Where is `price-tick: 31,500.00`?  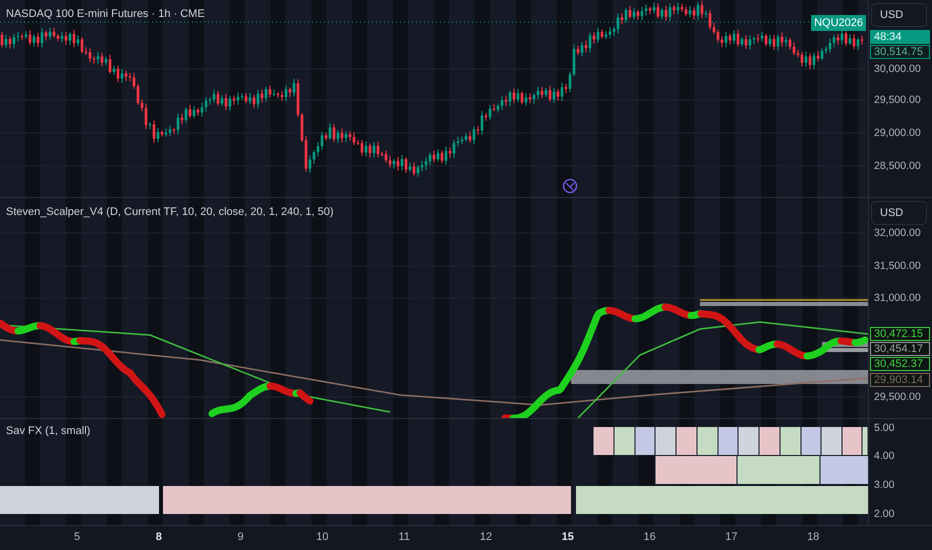
price-tick: 31,500.00 is located at coordinates (897, 266).